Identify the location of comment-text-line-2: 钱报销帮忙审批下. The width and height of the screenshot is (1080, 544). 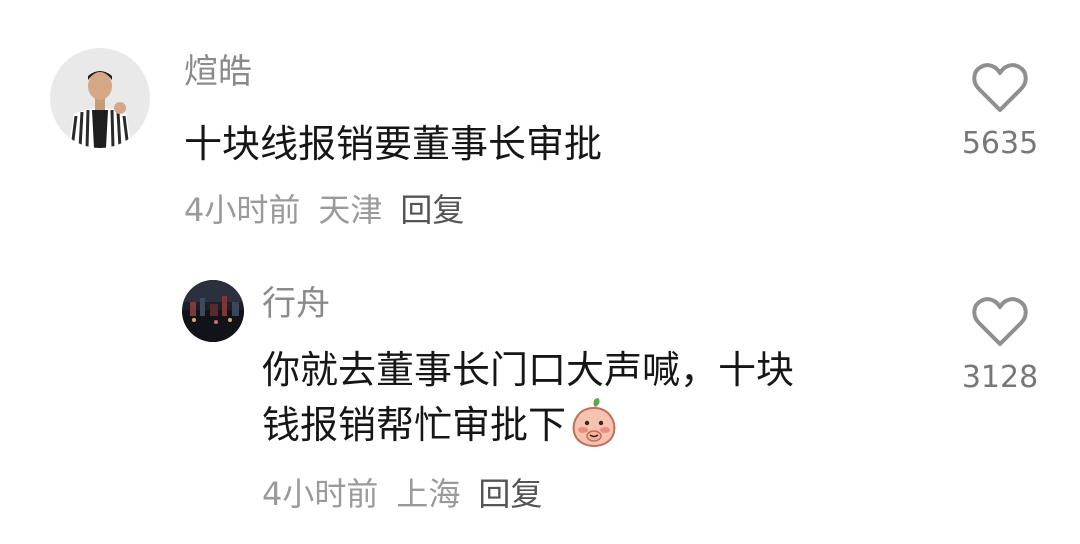
(592, 423).